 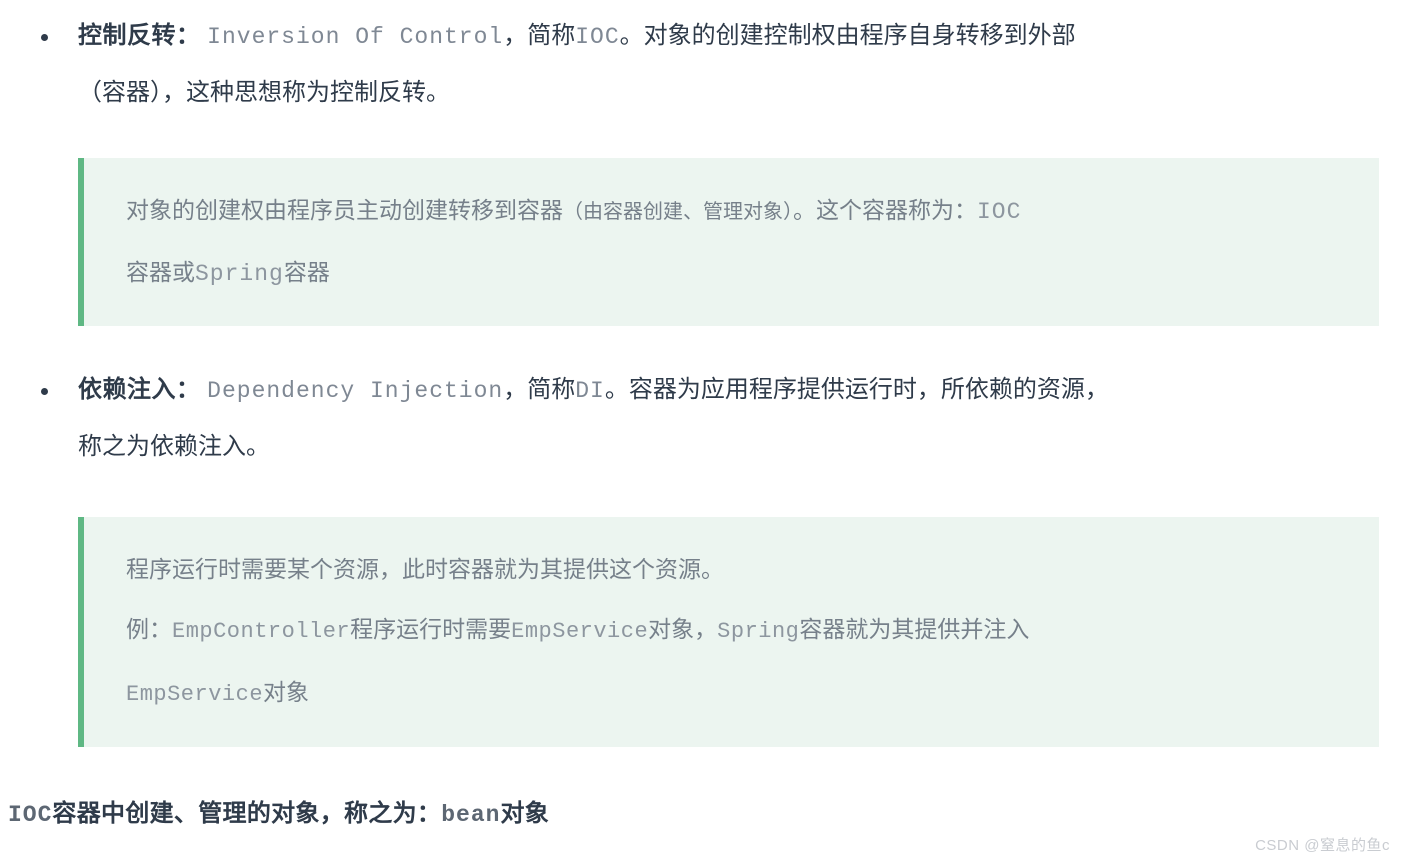 I want to click on watermark: CSDN @窒息的鱼c, so click(x=1322, y=845).